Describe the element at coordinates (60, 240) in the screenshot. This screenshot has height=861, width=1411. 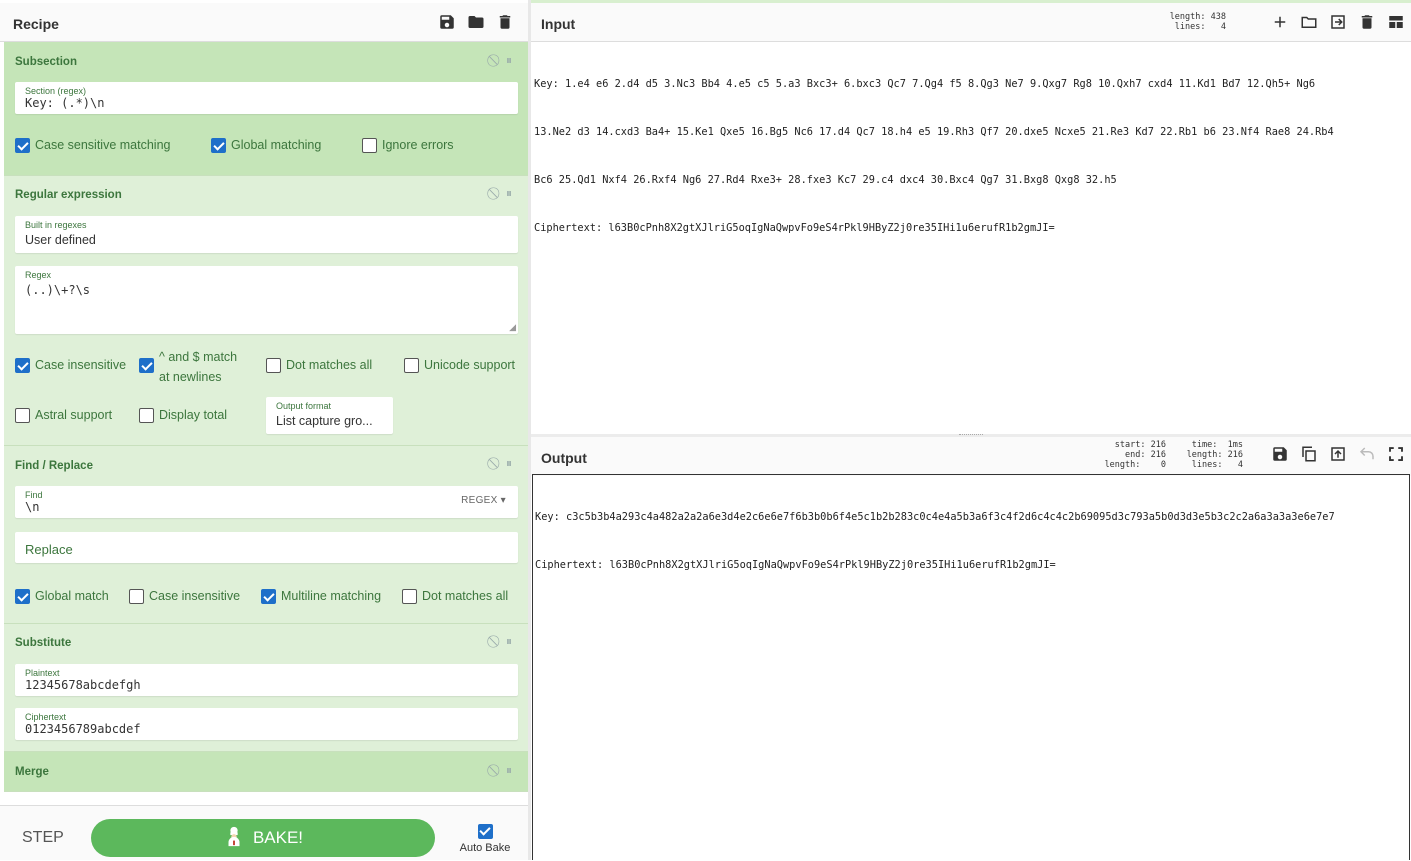
I see `field-value: User defined` at that location.